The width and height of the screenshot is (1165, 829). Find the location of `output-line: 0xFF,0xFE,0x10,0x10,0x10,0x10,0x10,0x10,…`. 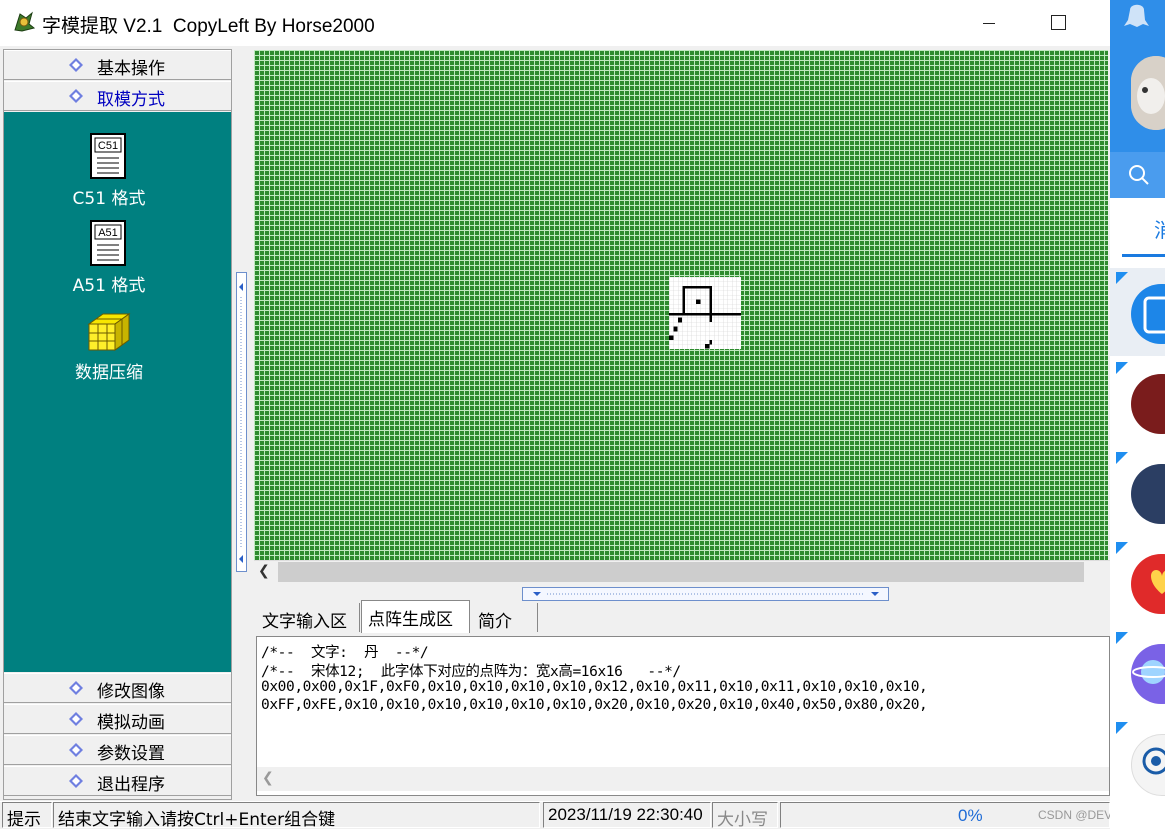

output-line: 0xFF,0xFE,0x10,0x10,0x10,0x10,0x10,0x10,… is located at coordinates (594, 705).